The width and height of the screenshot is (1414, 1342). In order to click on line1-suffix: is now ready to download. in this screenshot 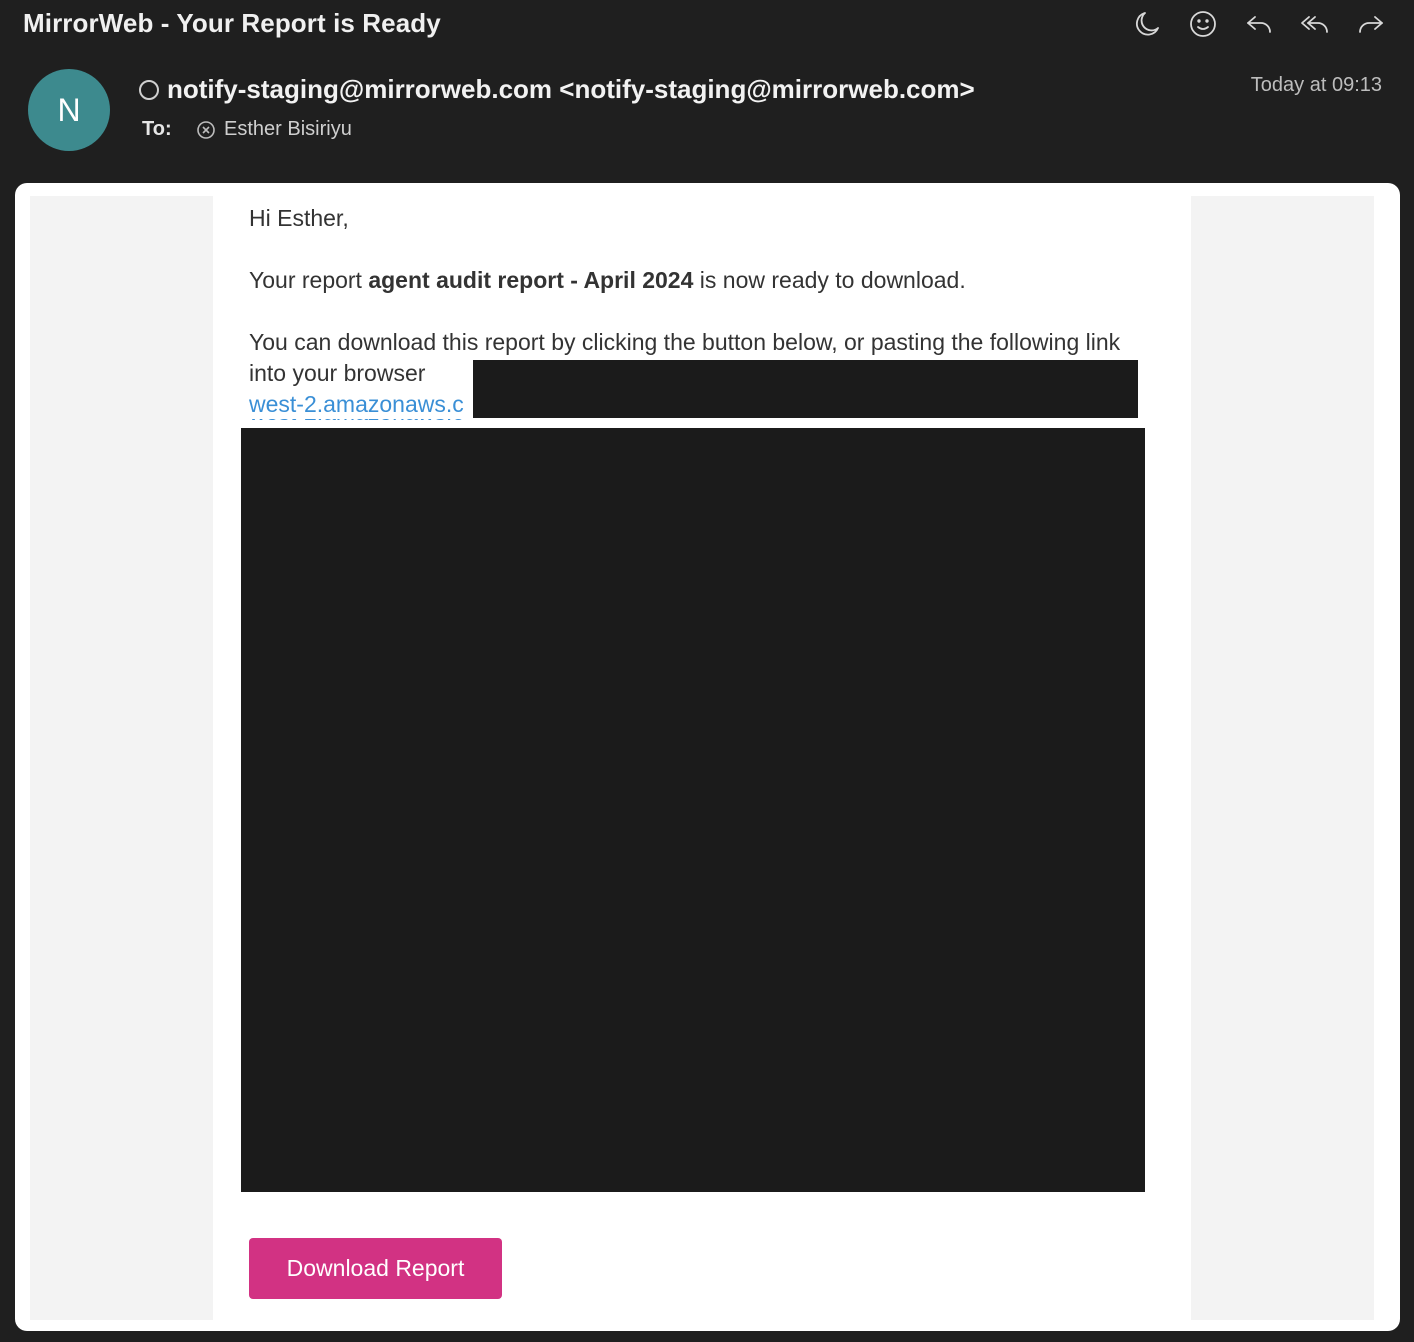, I will do `click(829, 280)`.